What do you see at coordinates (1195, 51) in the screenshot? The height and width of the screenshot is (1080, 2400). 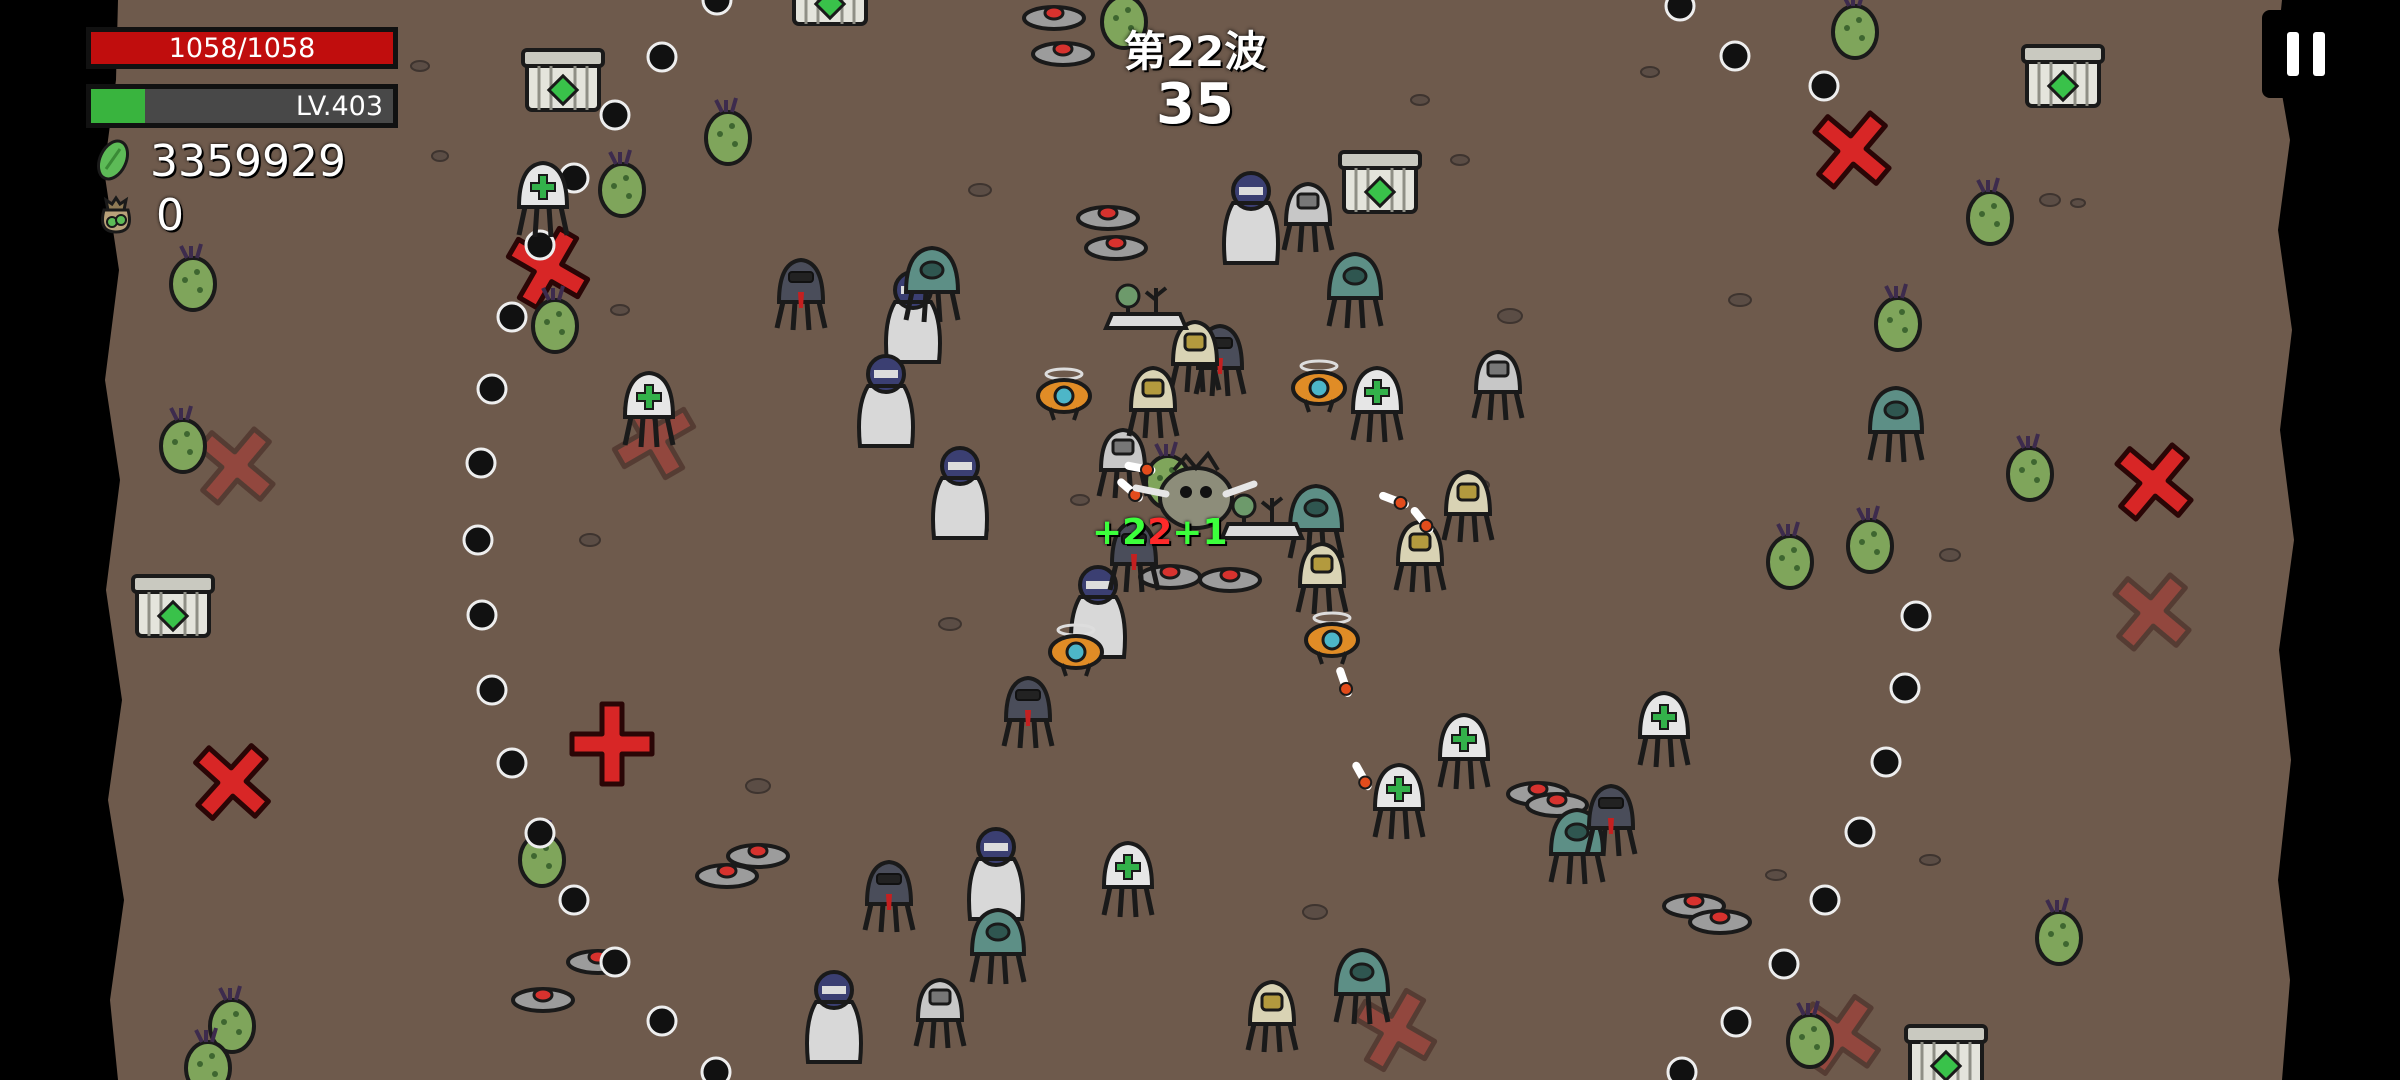 I see `wave-label: 第22波` at bounding box center [1195, 51].